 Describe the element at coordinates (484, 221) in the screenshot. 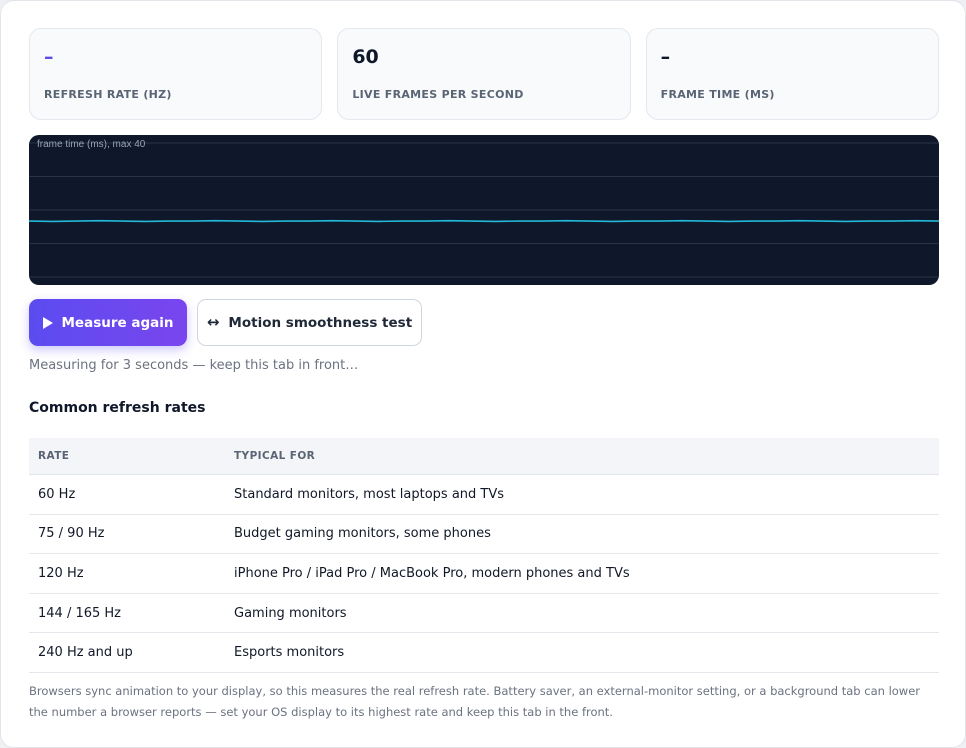

I see `frame-time-line` at that location.